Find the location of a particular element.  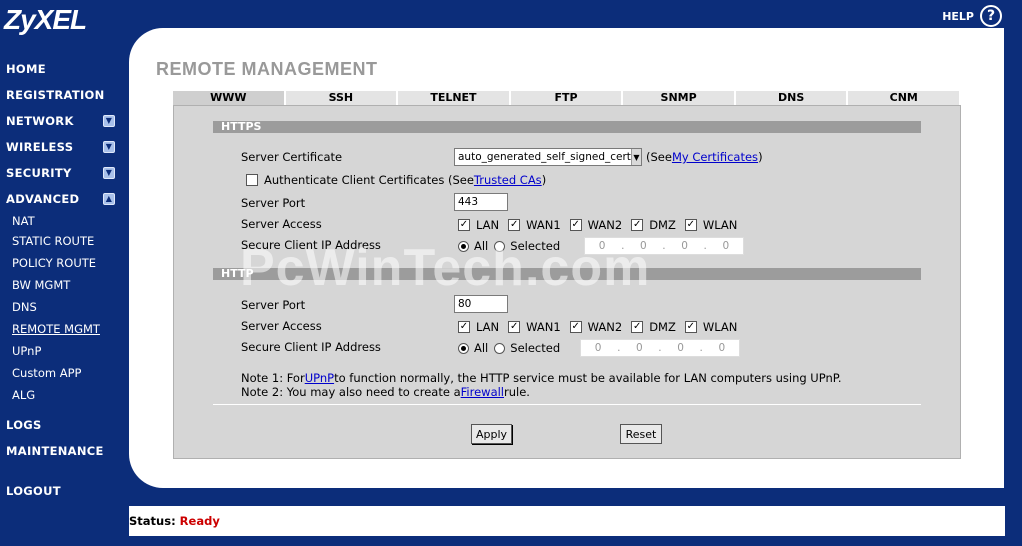

tab-ssh: SSH is located at coordinates (342, 98).